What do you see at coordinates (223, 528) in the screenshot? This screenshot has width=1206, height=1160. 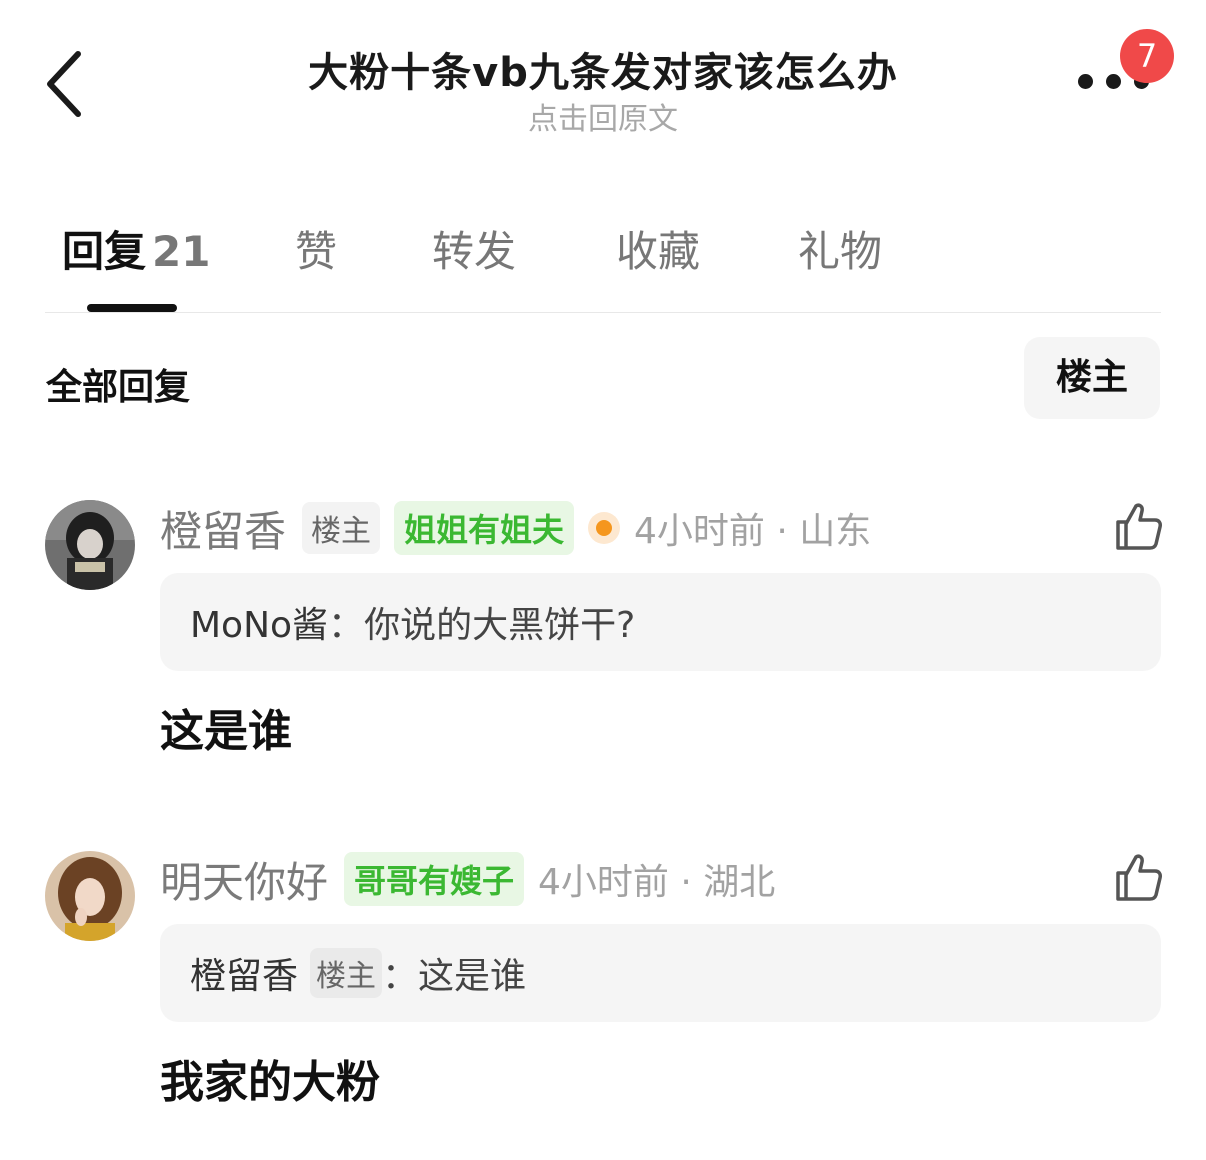 I see `username: 橙留香` at bounding box center [223, 528].